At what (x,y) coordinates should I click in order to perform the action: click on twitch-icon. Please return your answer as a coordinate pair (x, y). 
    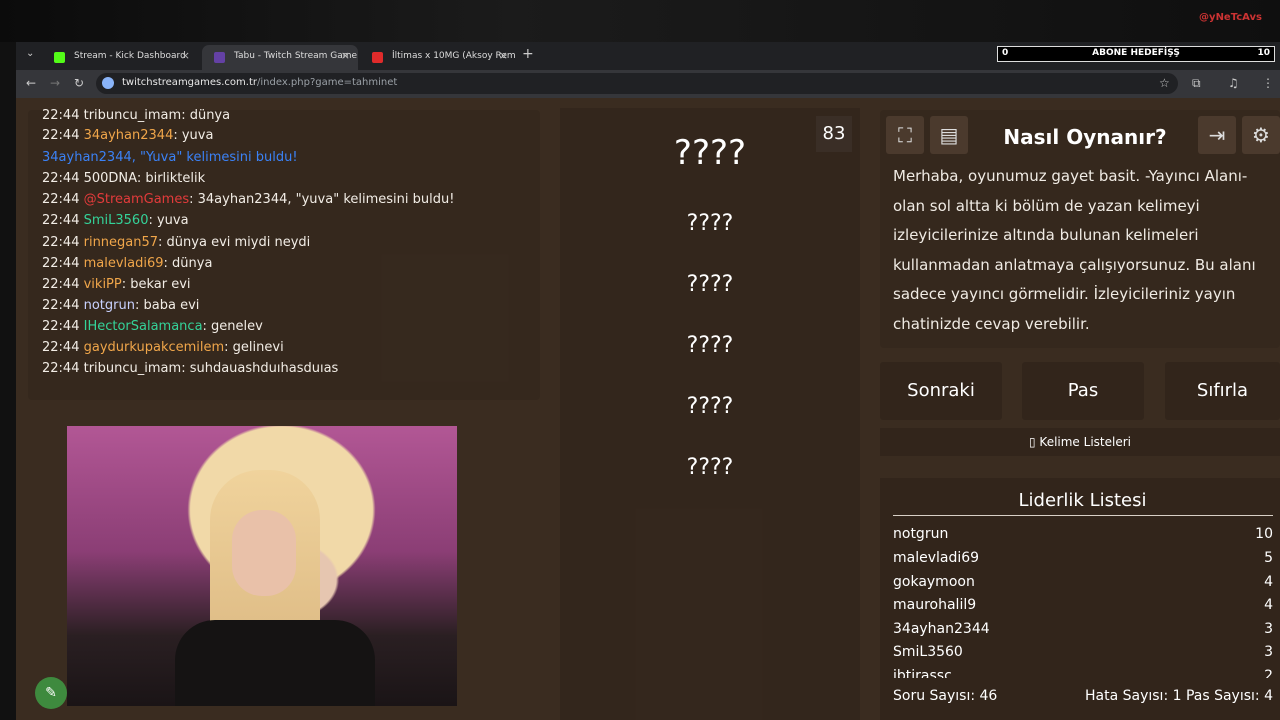
    Looking at the image, I should click on (219, 57).